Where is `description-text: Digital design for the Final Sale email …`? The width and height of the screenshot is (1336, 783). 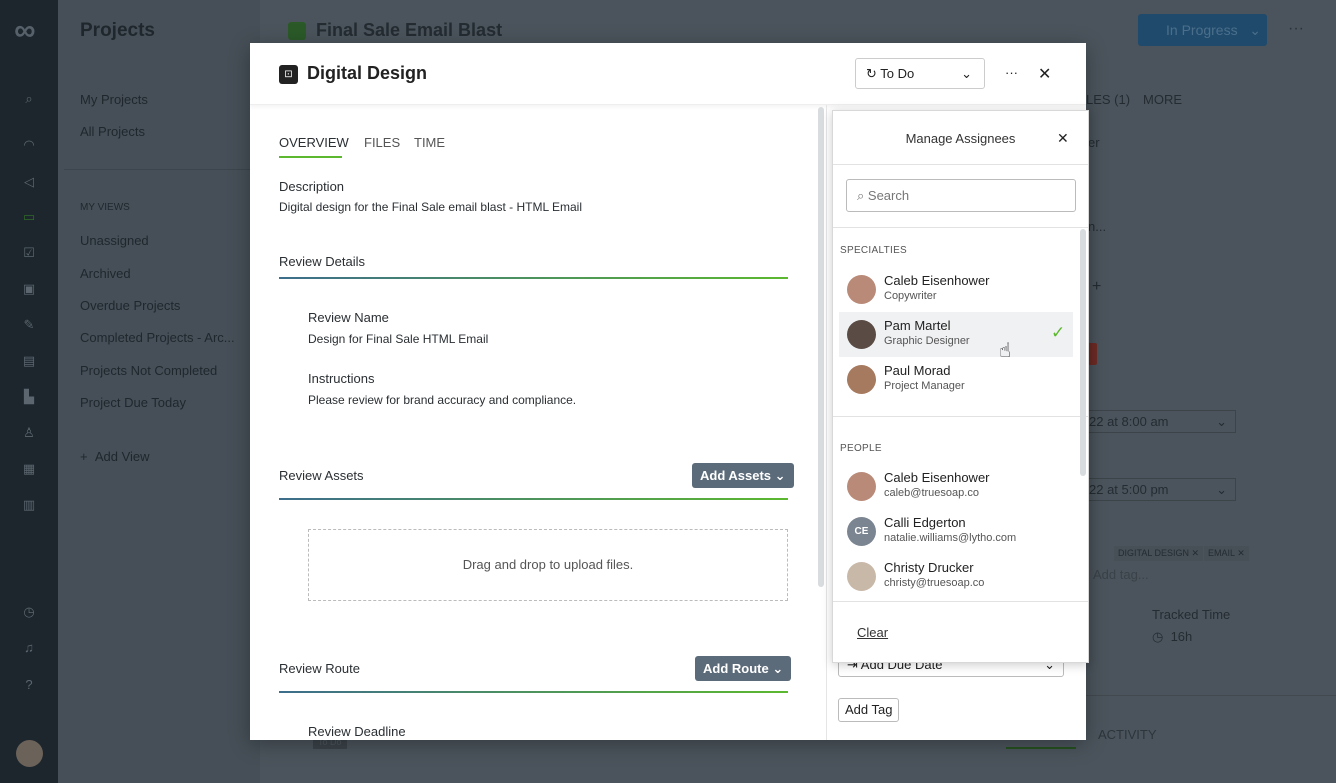 description-text: Digital design for the Final Sale email … is located at coordinates (431, 207).